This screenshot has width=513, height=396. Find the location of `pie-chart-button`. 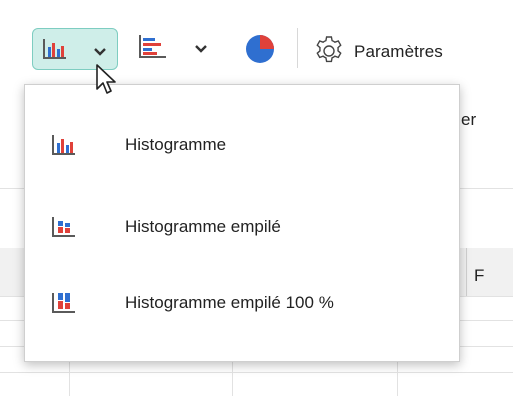

pie-chart-button is located at coordinates (260, 51).